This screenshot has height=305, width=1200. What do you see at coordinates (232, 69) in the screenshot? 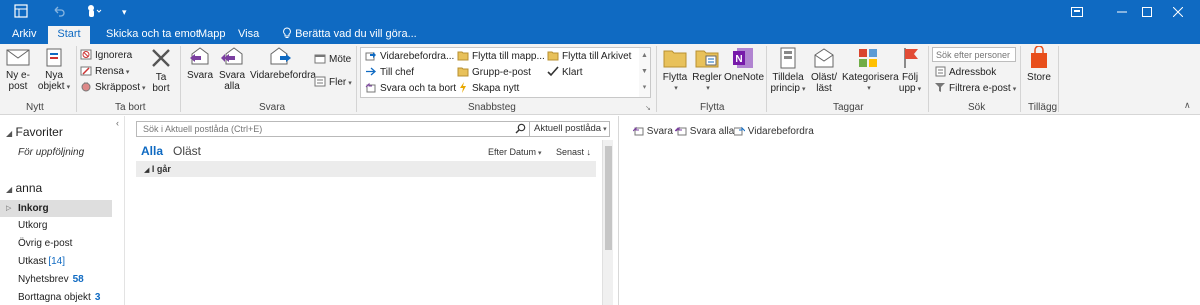
I see `reply-all-button: Svara alla` at bounding box center [232, 69].